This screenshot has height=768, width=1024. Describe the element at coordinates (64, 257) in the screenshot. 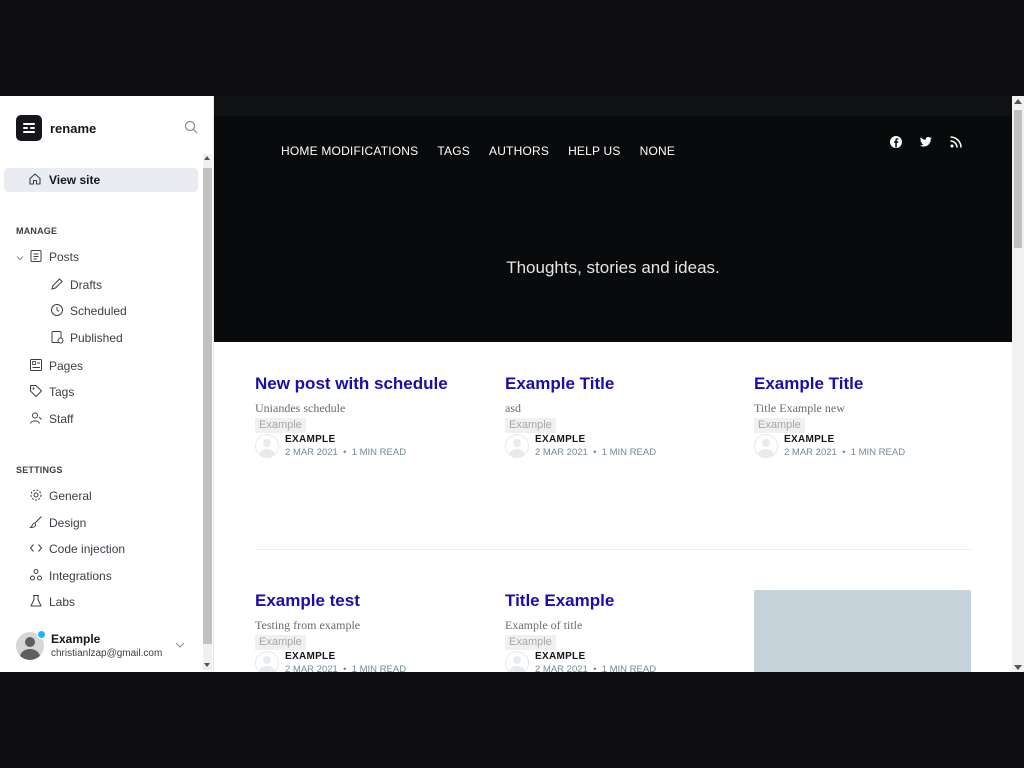

I see `sidebar-item-label: Posts` at that location.